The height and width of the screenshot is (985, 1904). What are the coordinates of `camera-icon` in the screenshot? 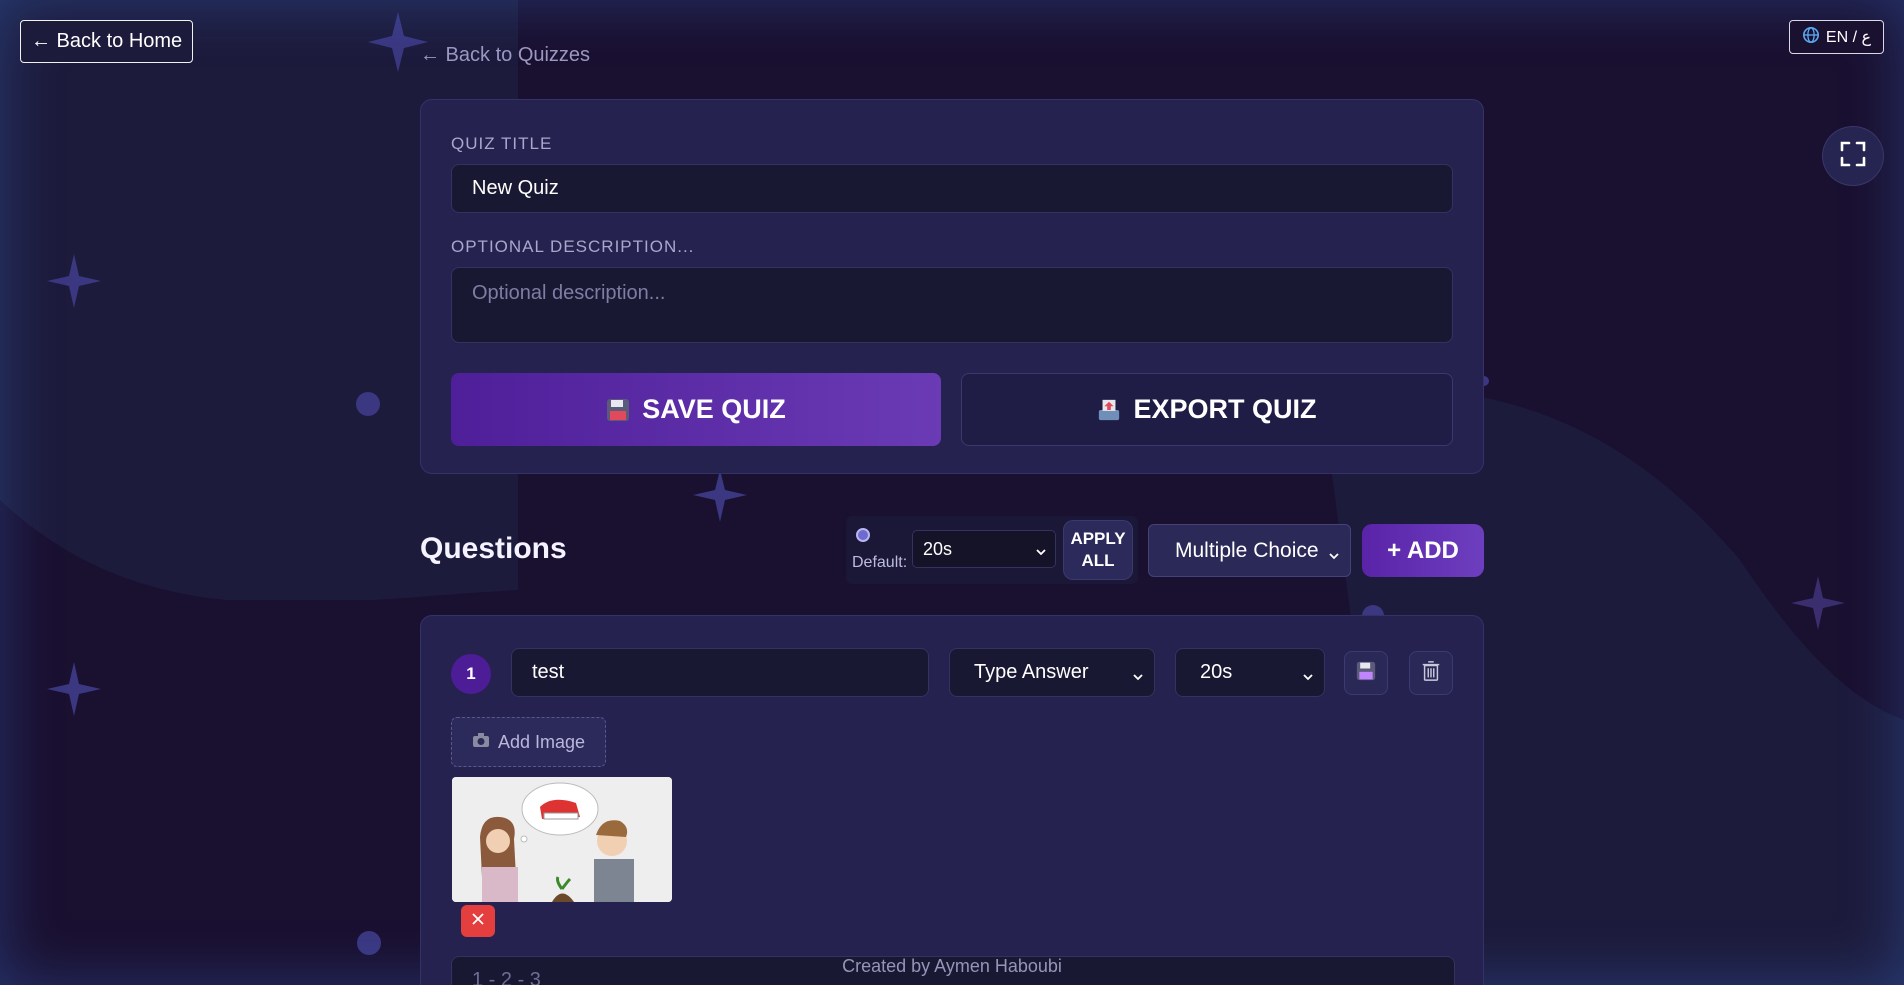 It's located at (481, 742).